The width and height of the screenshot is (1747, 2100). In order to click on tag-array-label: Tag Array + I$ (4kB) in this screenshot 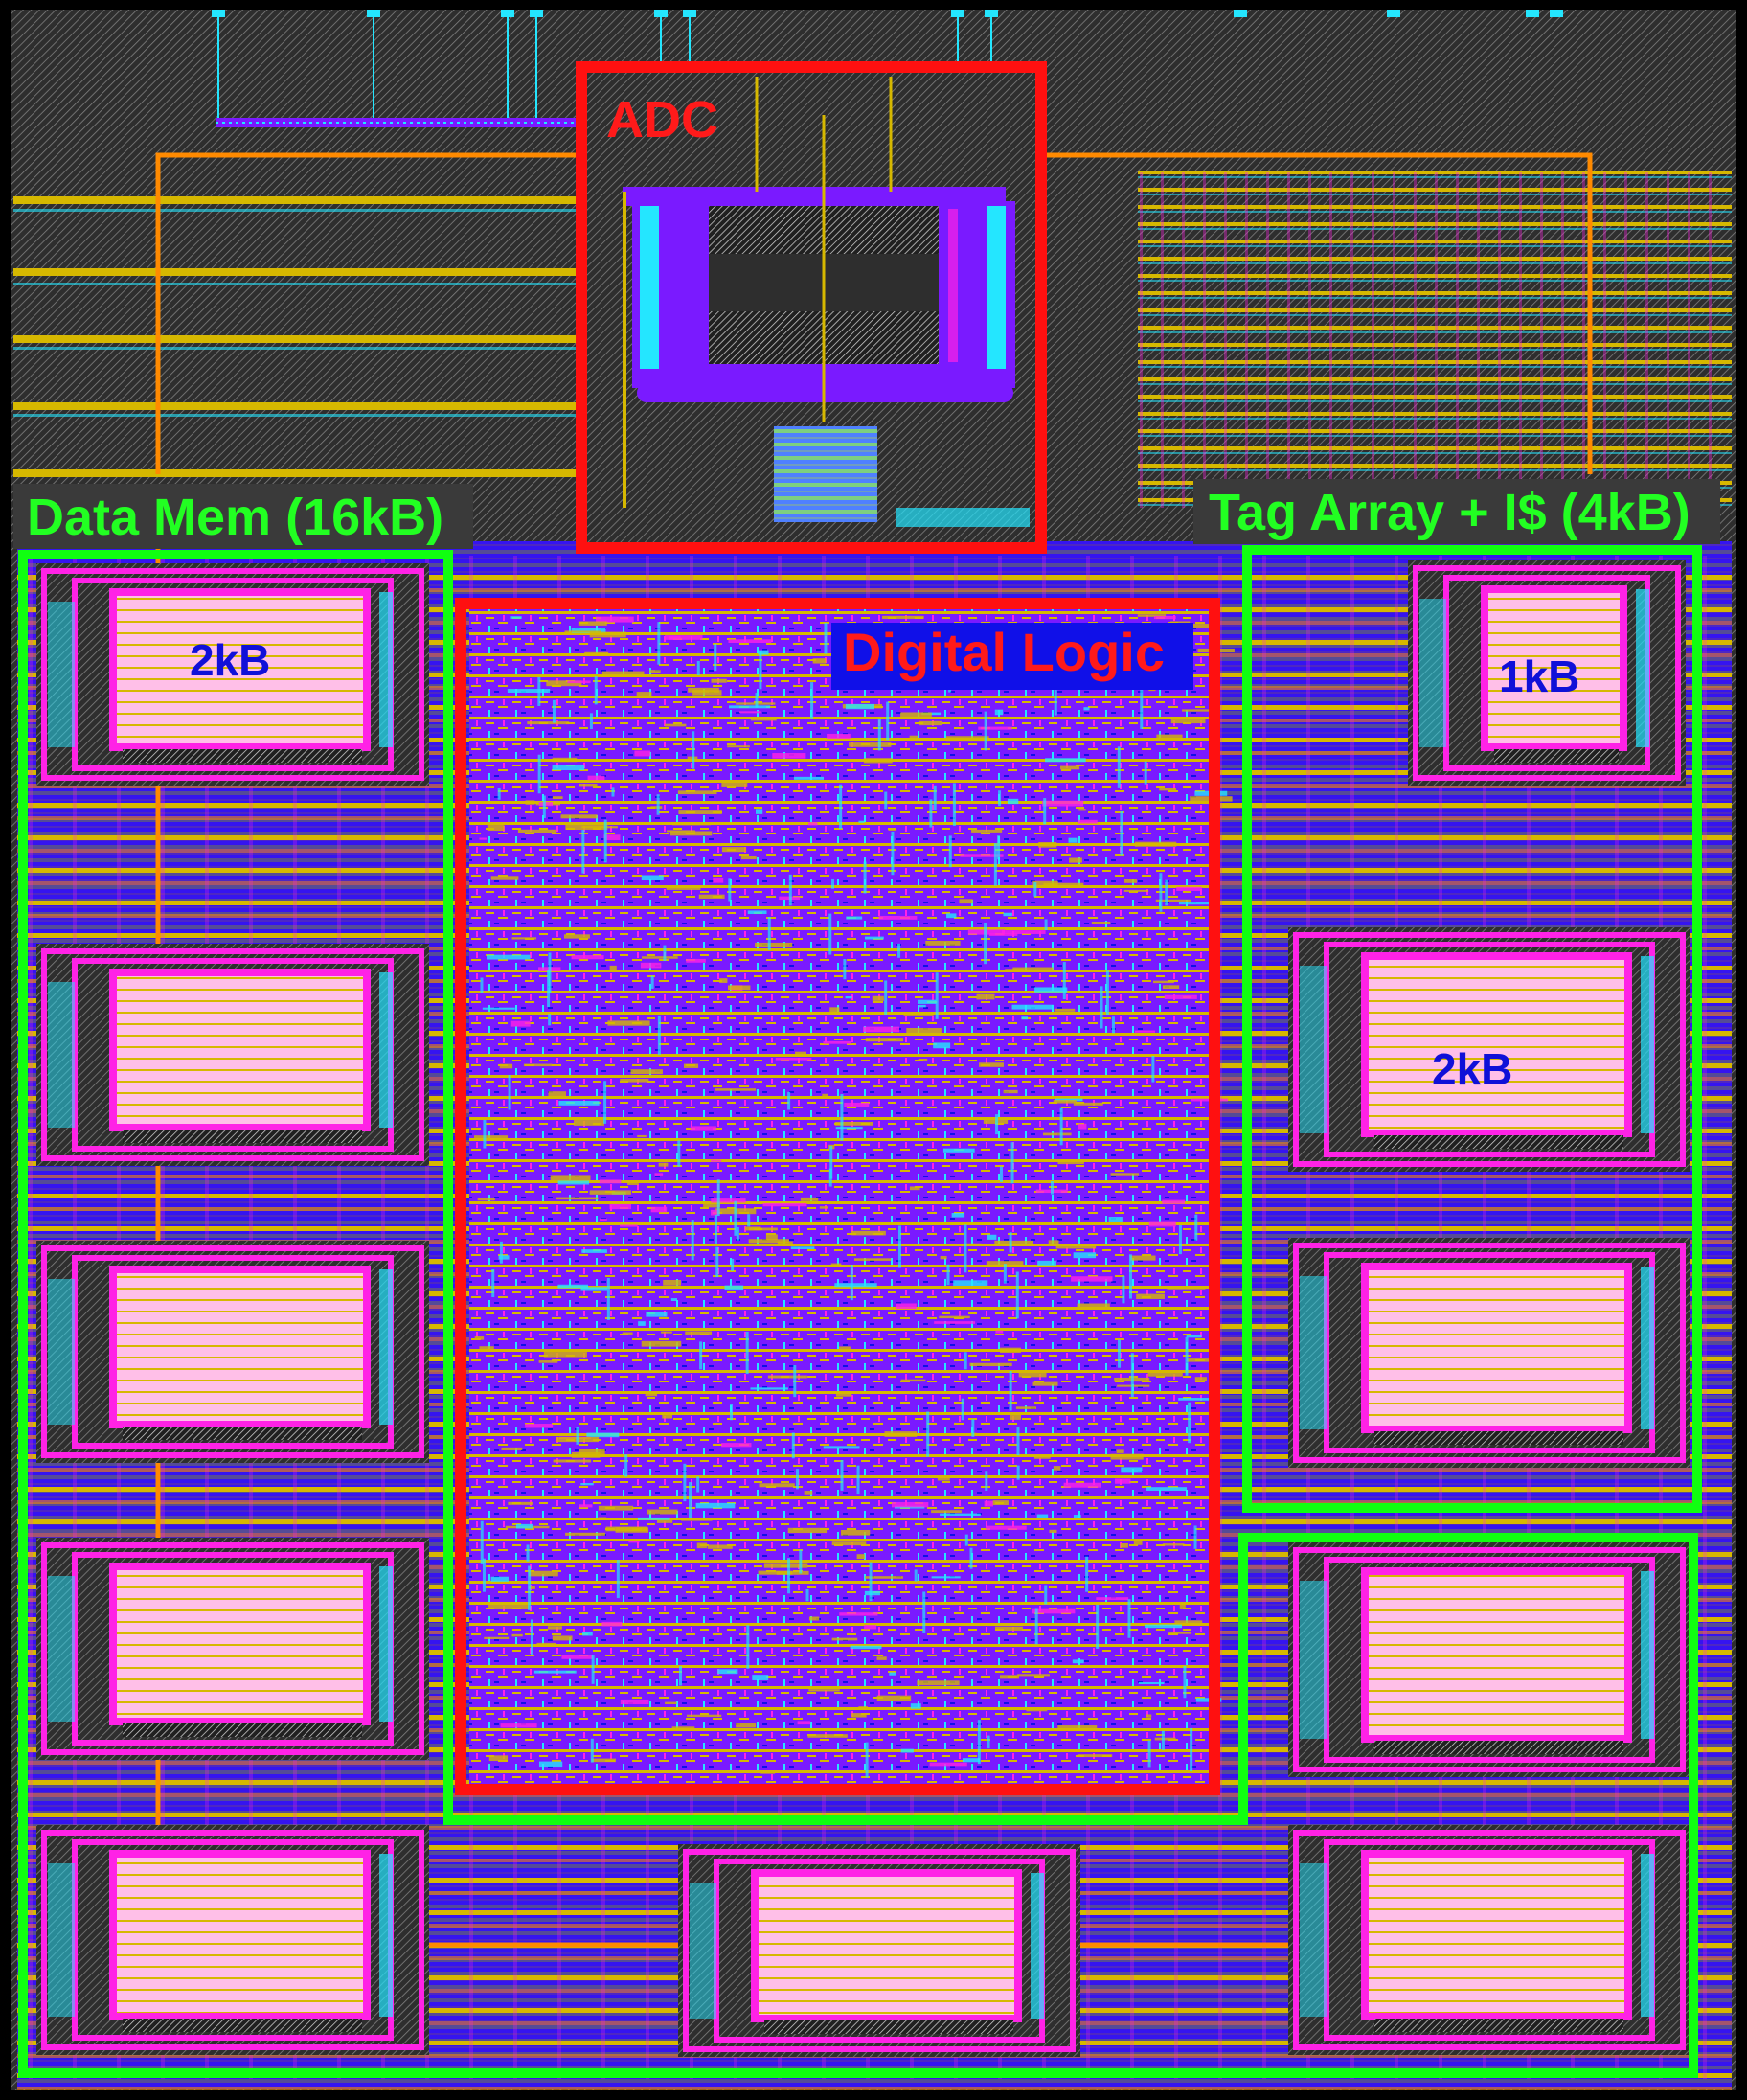, I will do `click(1449, 512)`.